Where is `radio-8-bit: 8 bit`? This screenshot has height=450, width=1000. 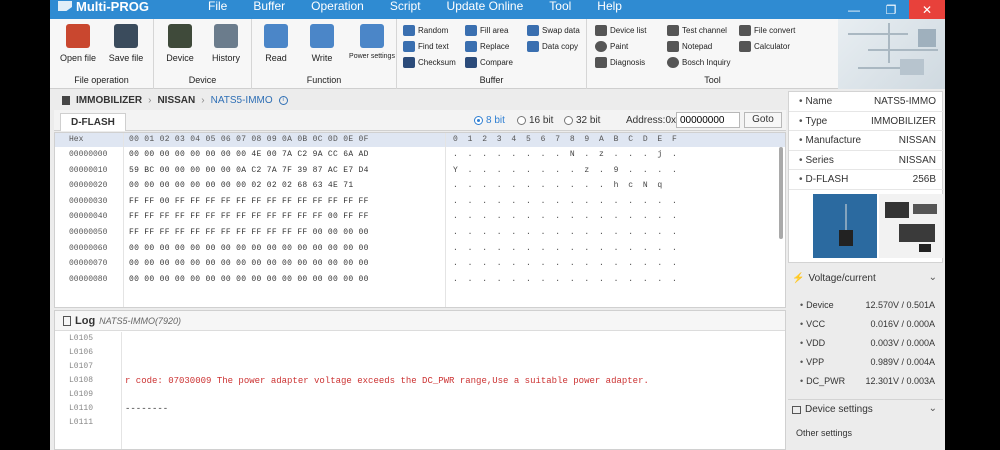
radio-8-bit: 8 bit is located at coordinates (489, 120).